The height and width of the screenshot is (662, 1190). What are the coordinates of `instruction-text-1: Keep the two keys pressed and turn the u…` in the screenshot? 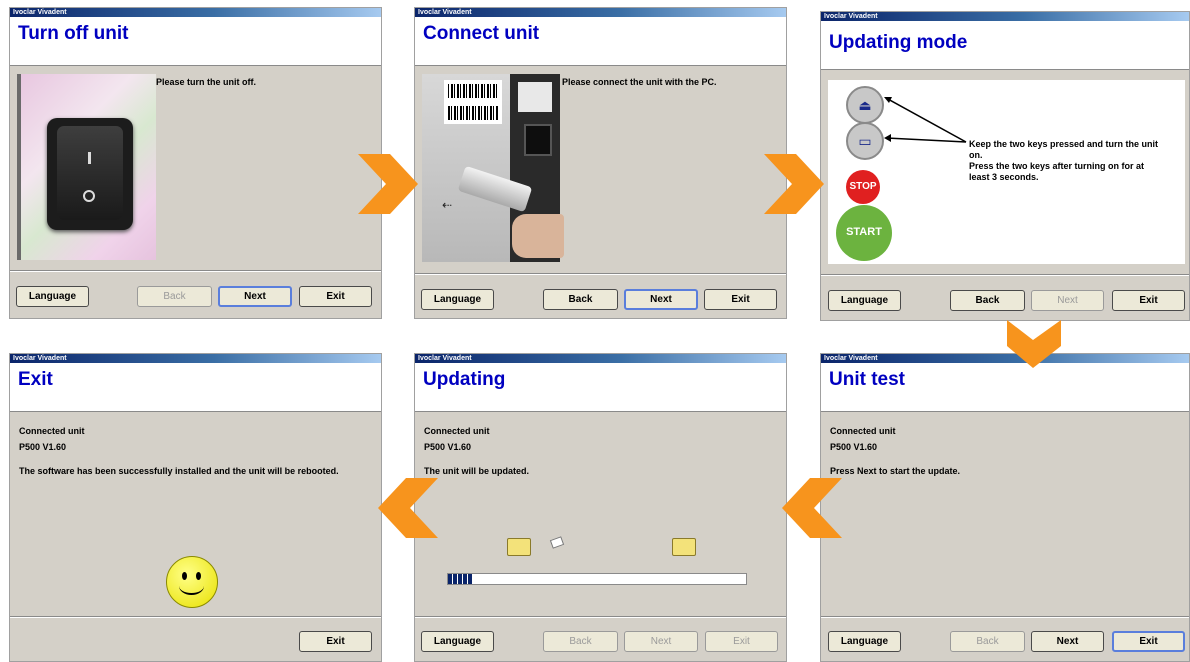 It's located at (1064, 149).